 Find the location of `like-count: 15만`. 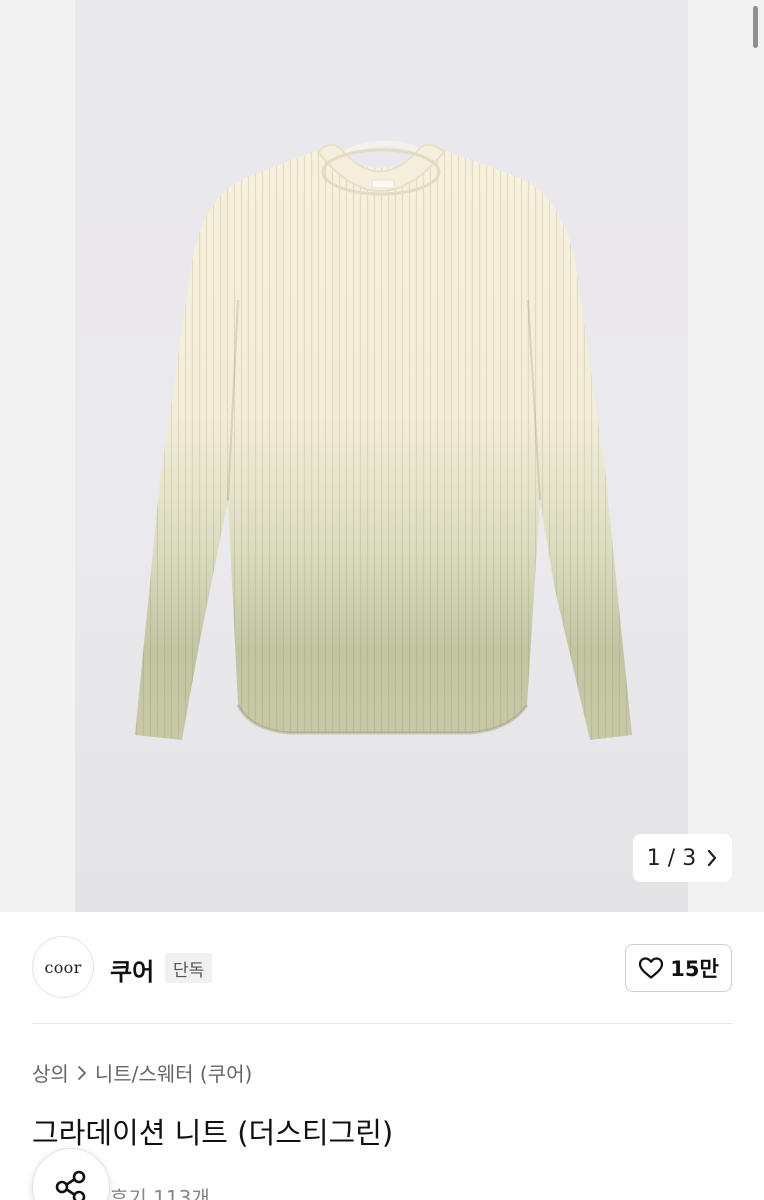

like-count: 15만 is located at coordinates (694, 969).